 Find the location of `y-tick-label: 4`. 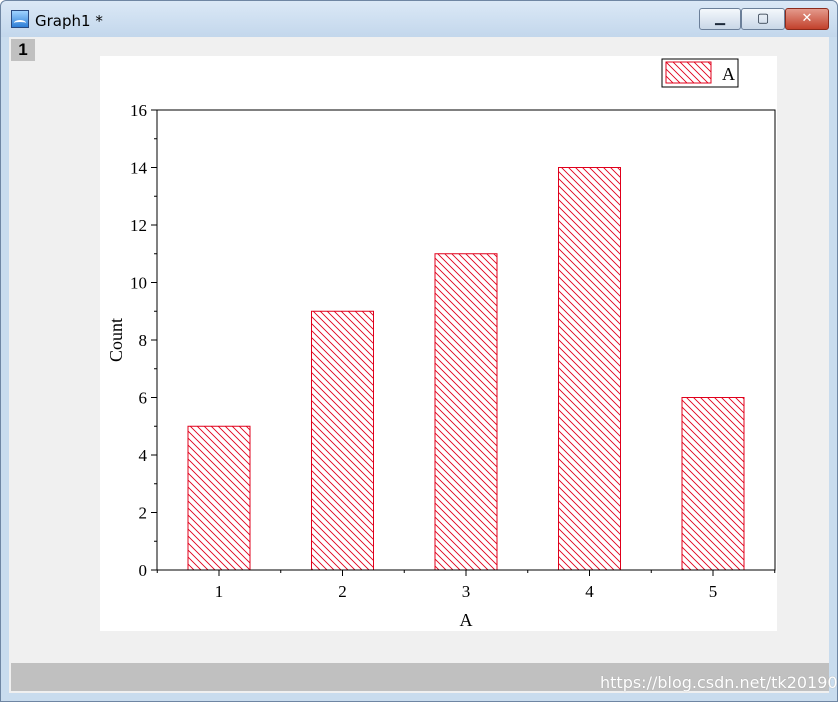

y-tick-label: 4 is located at coordinates (143, 455).